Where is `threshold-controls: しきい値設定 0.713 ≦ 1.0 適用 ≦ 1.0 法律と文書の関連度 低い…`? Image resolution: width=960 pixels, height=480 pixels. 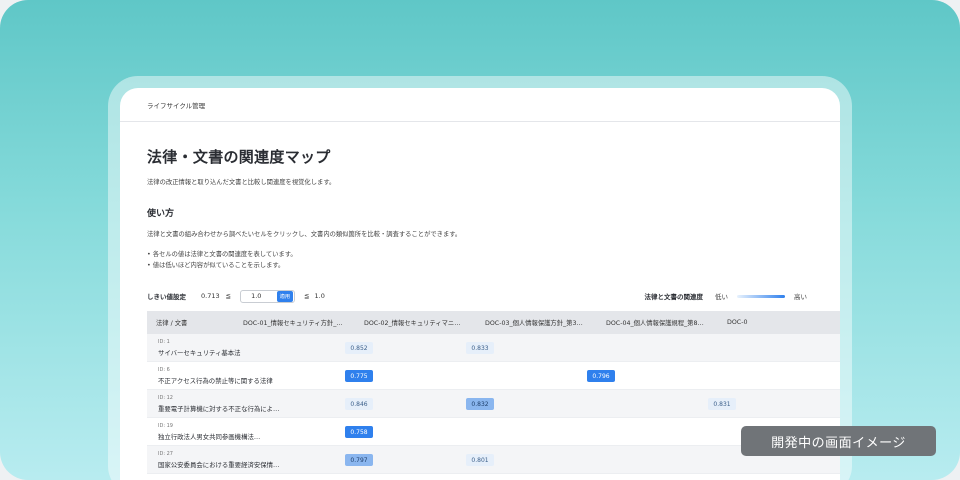 threshold-controls: しきい値設定 0.713 ≦ 1.0 適用 ≦ 1.0 法律と文書の関連度 低い… is located at coordinates (477, 296).